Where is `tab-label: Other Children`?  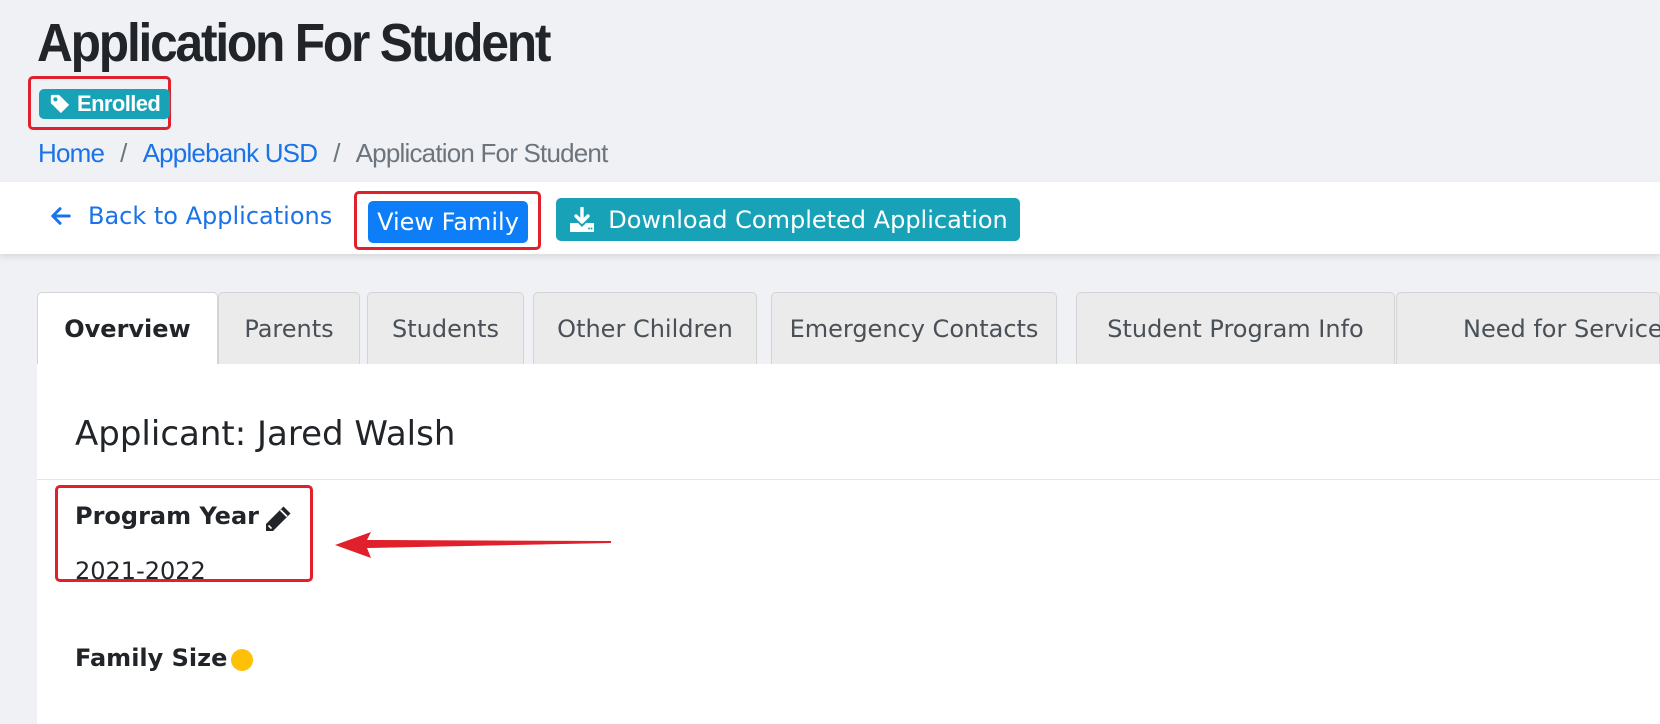
tab-label: Other Children is located at coordinates (645, 328).